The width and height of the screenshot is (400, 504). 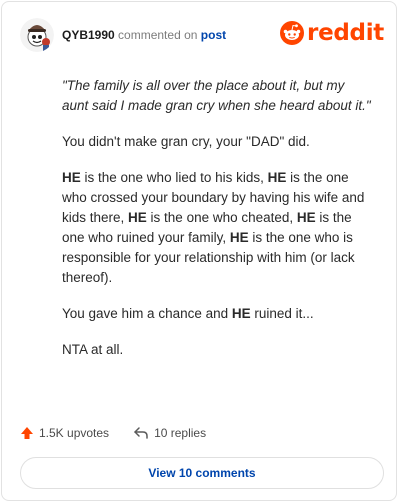 I want to click on upvote-count: 1.5K upvotes, so click(x=74, y=433).